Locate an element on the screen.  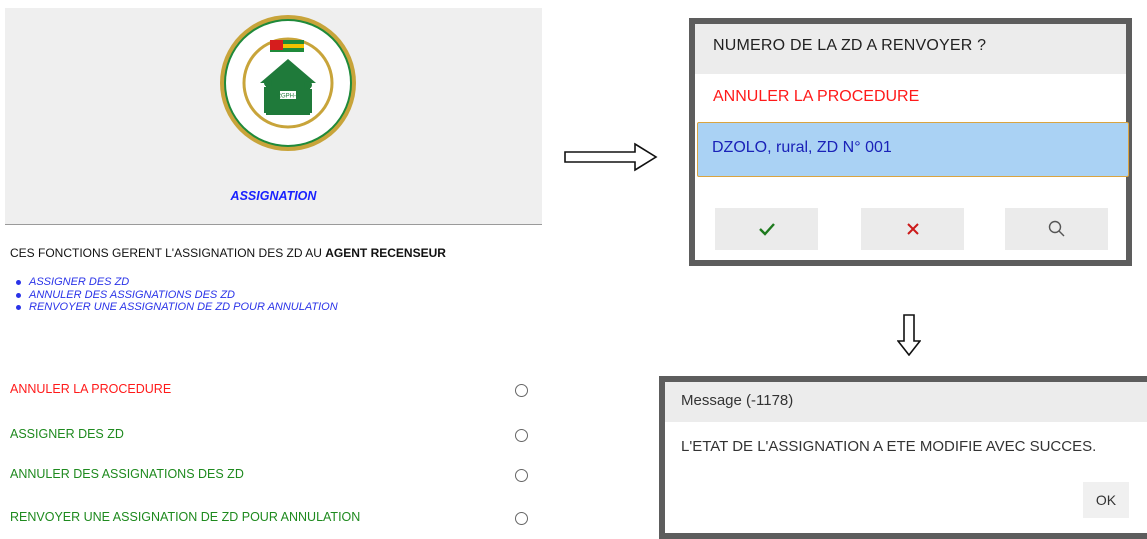
logo-badge-text: RGPH-5 is located at coordinates (288, 97).